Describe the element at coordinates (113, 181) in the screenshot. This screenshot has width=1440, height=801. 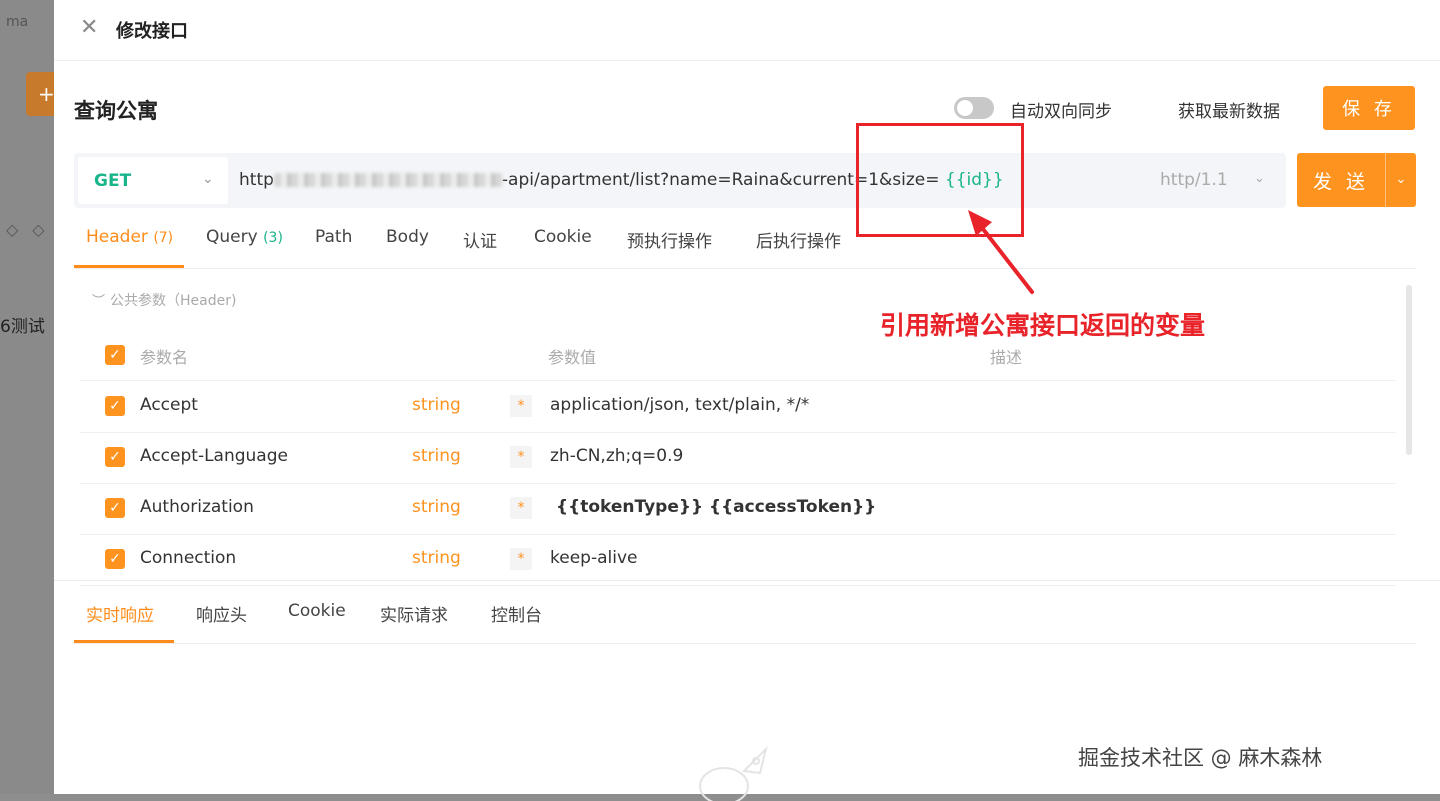
I see `method-label: GET` at that location.